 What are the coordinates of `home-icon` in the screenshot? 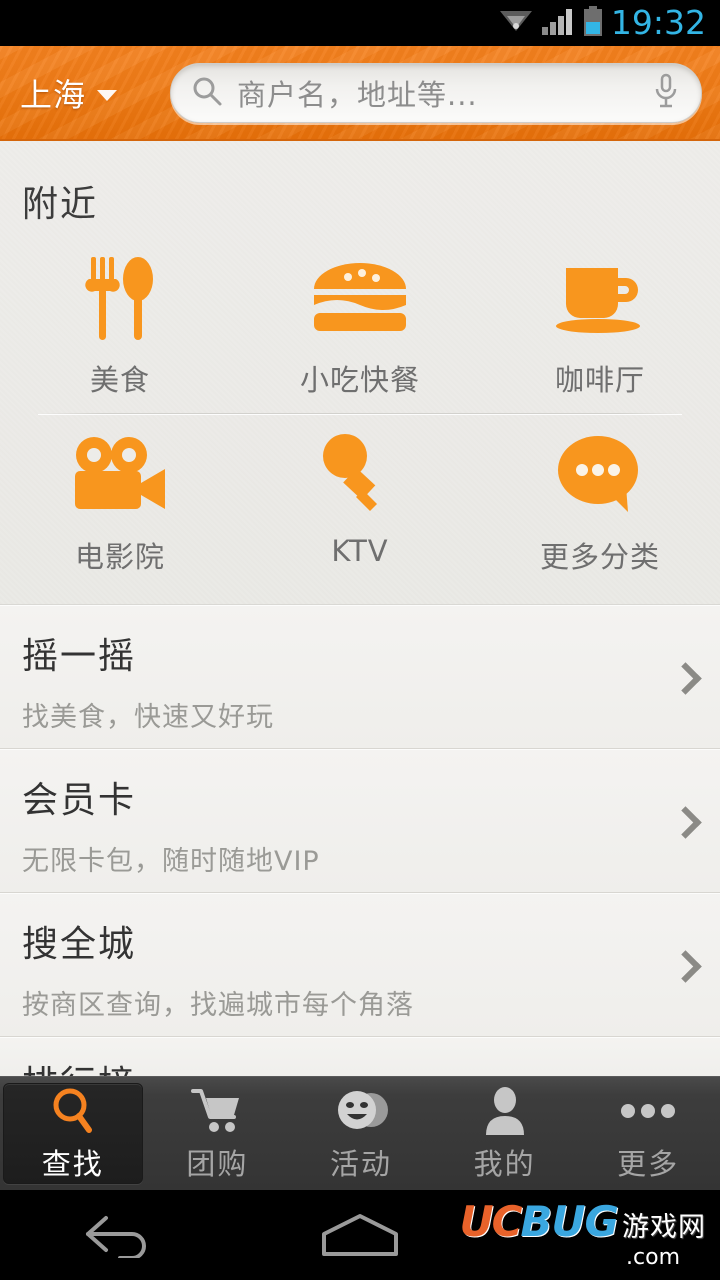 It's located at (360, 1235).